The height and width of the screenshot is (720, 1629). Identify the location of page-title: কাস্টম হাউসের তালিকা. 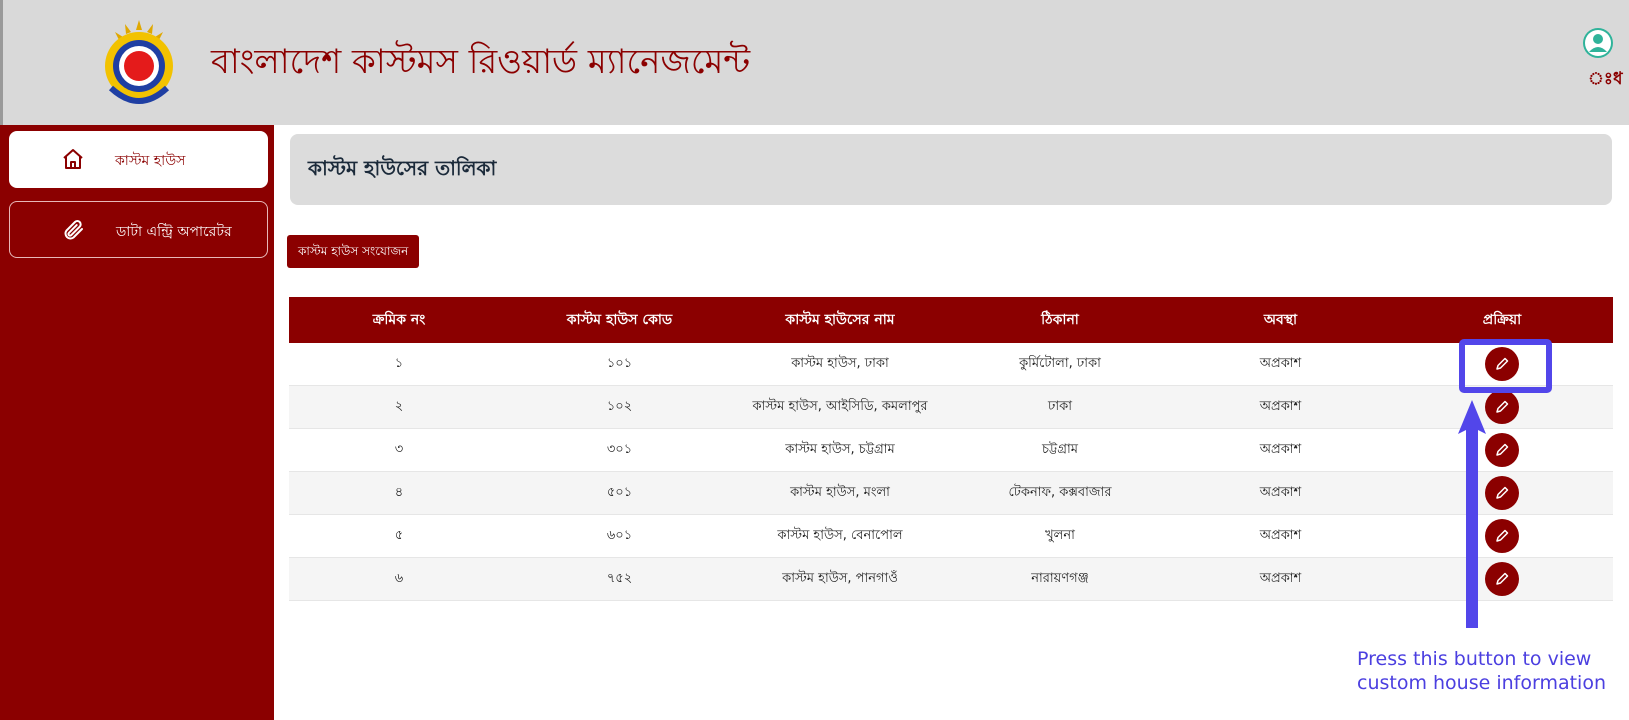
(402, 168).